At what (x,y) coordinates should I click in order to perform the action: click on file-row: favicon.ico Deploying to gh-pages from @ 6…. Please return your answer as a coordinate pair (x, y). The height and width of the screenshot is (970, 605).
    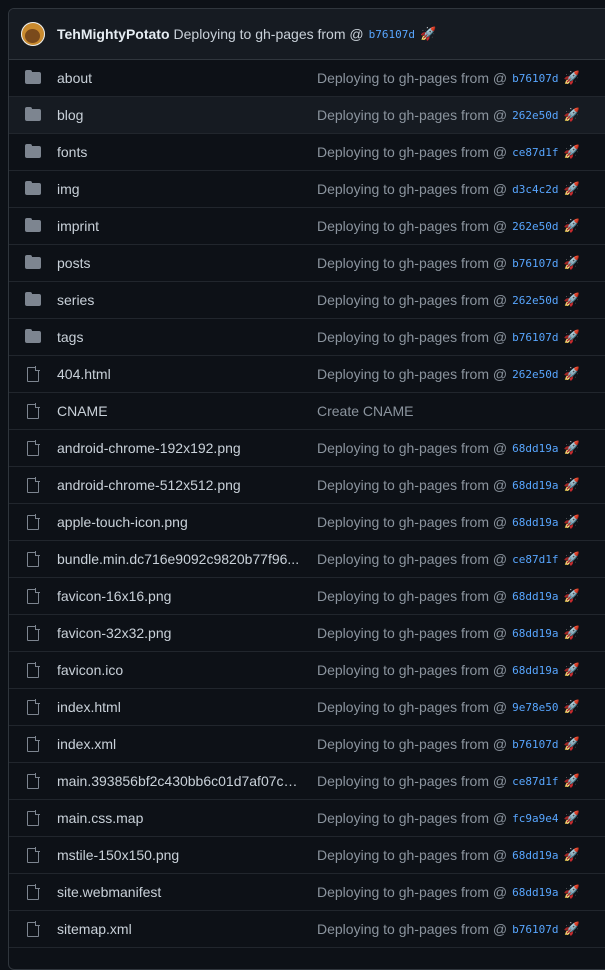
    Looking at the image, I should click on (307, 670).